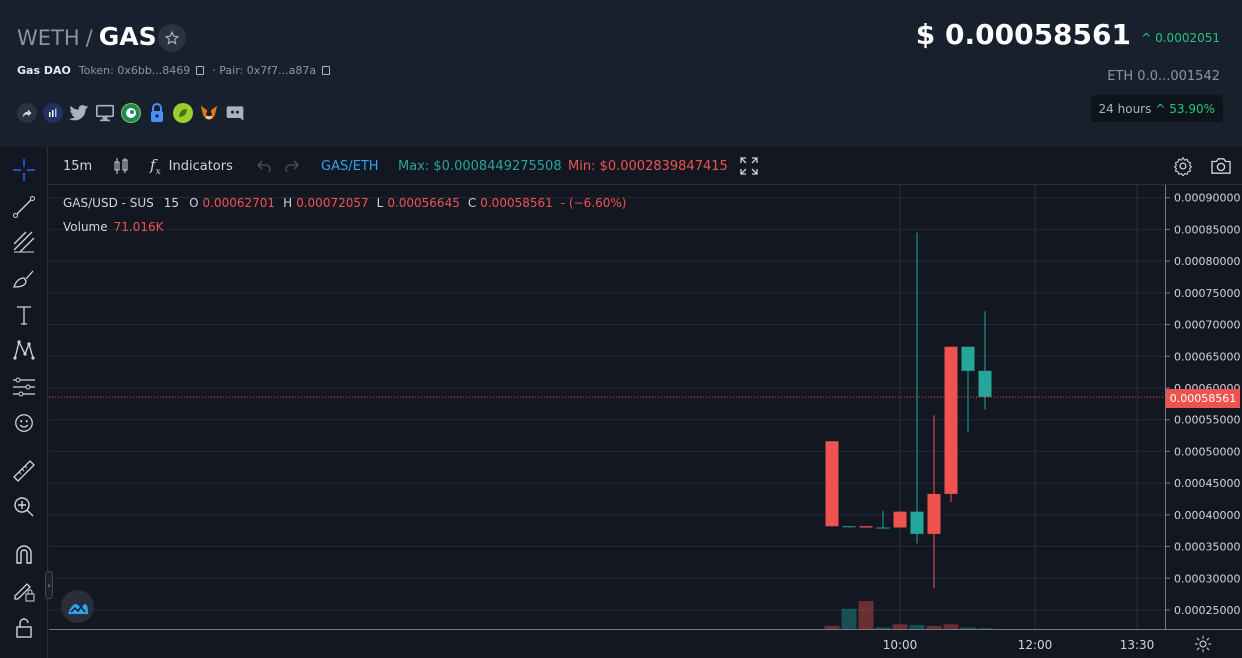  I want to click on brush-icon, so click(24, 279).